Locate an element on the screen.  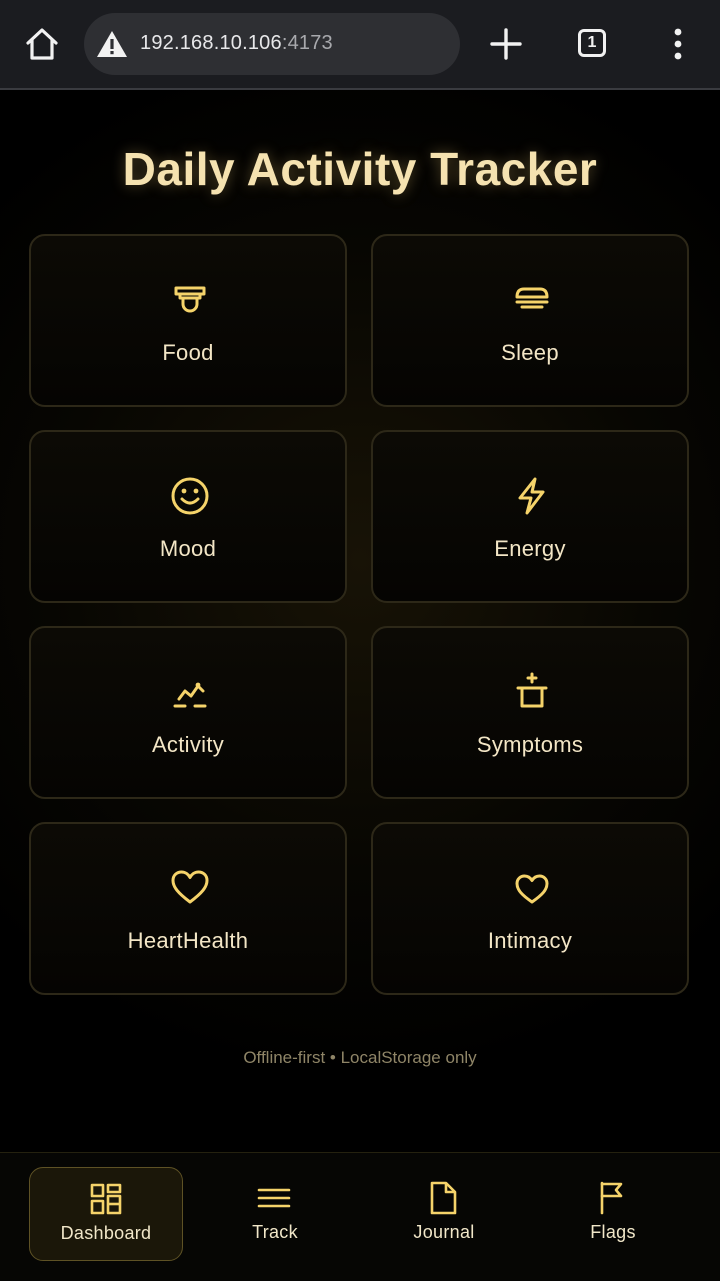
card-label: Intimacy is located at coordinates (530, 940).